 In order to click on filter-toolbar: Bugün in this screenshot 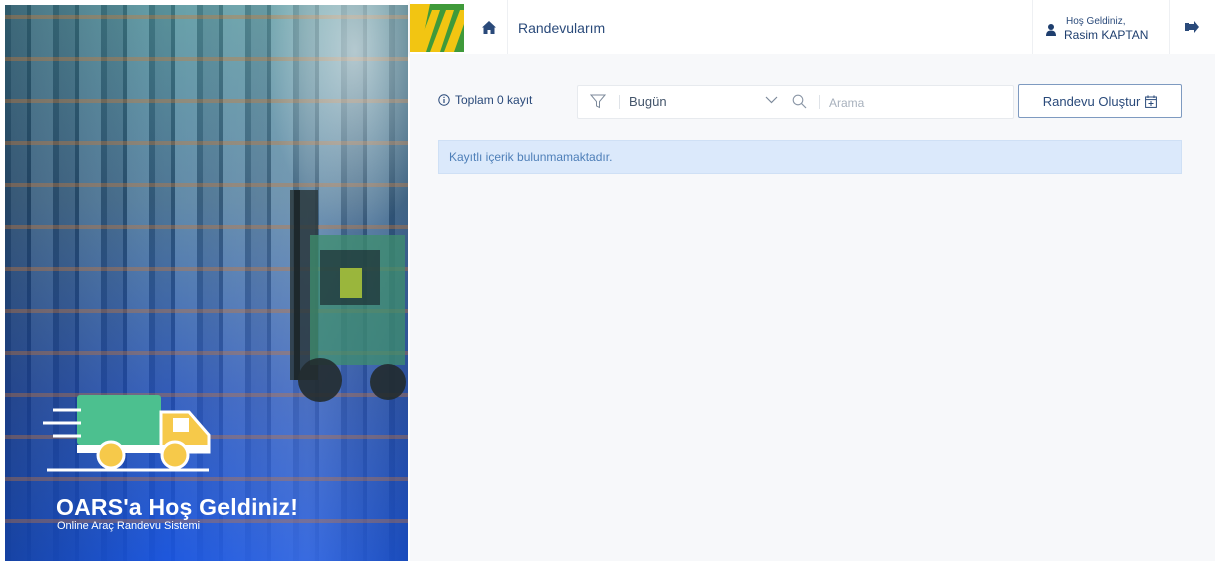, I will do `click(795, 102)`.